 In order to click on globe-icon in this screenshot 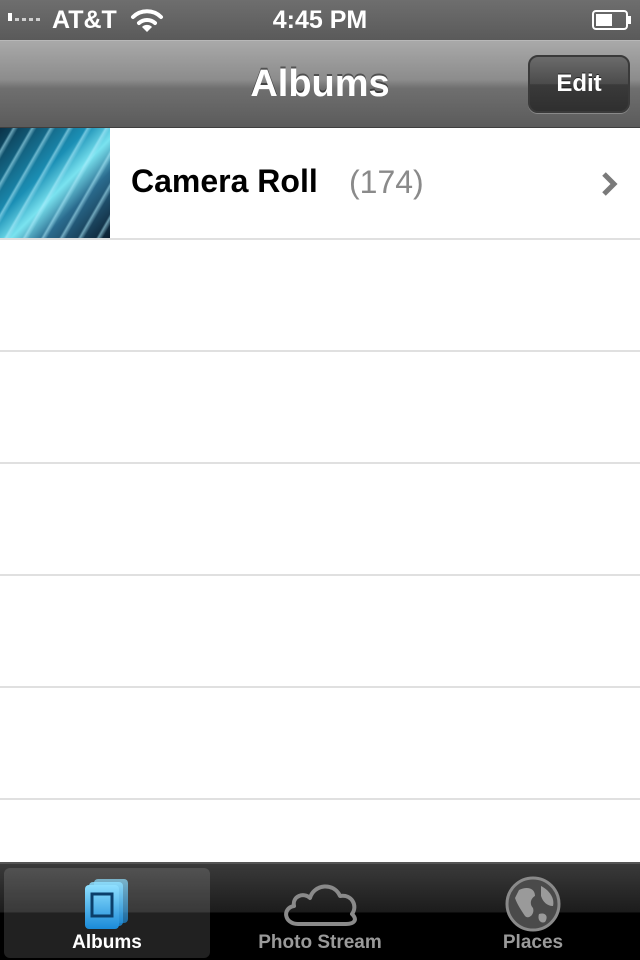, I will do `click(533, 904)`.